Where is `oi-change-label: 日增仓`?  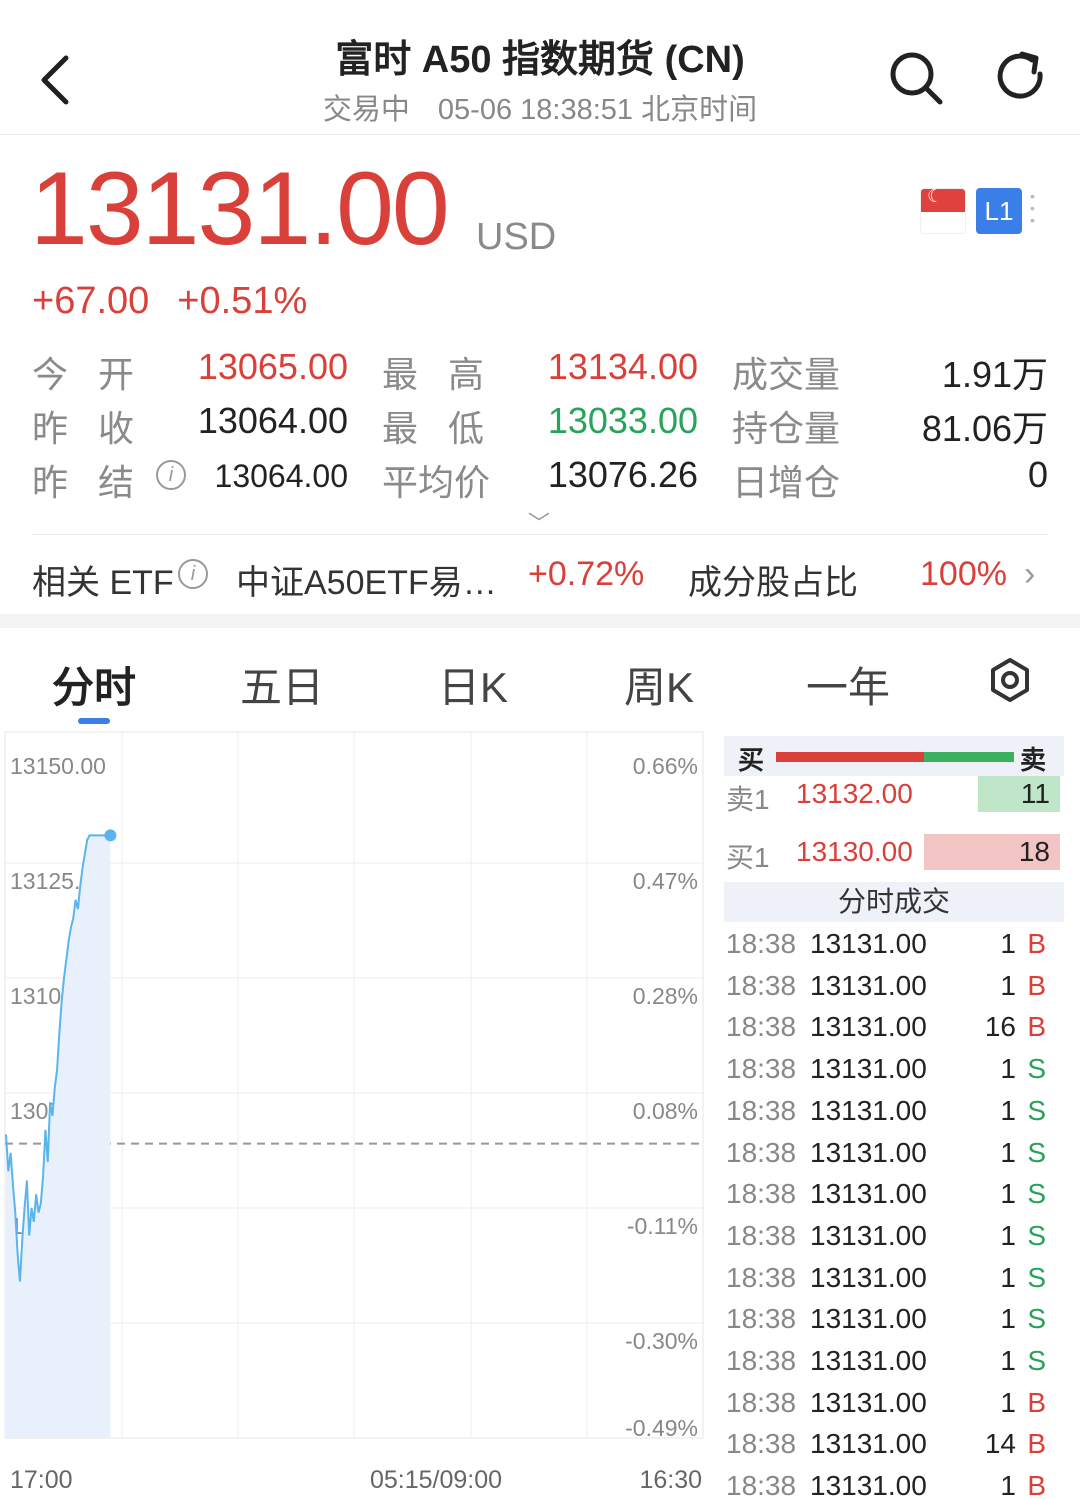 oi-change-label: 日增仓 is located at coordinates (786, 482).